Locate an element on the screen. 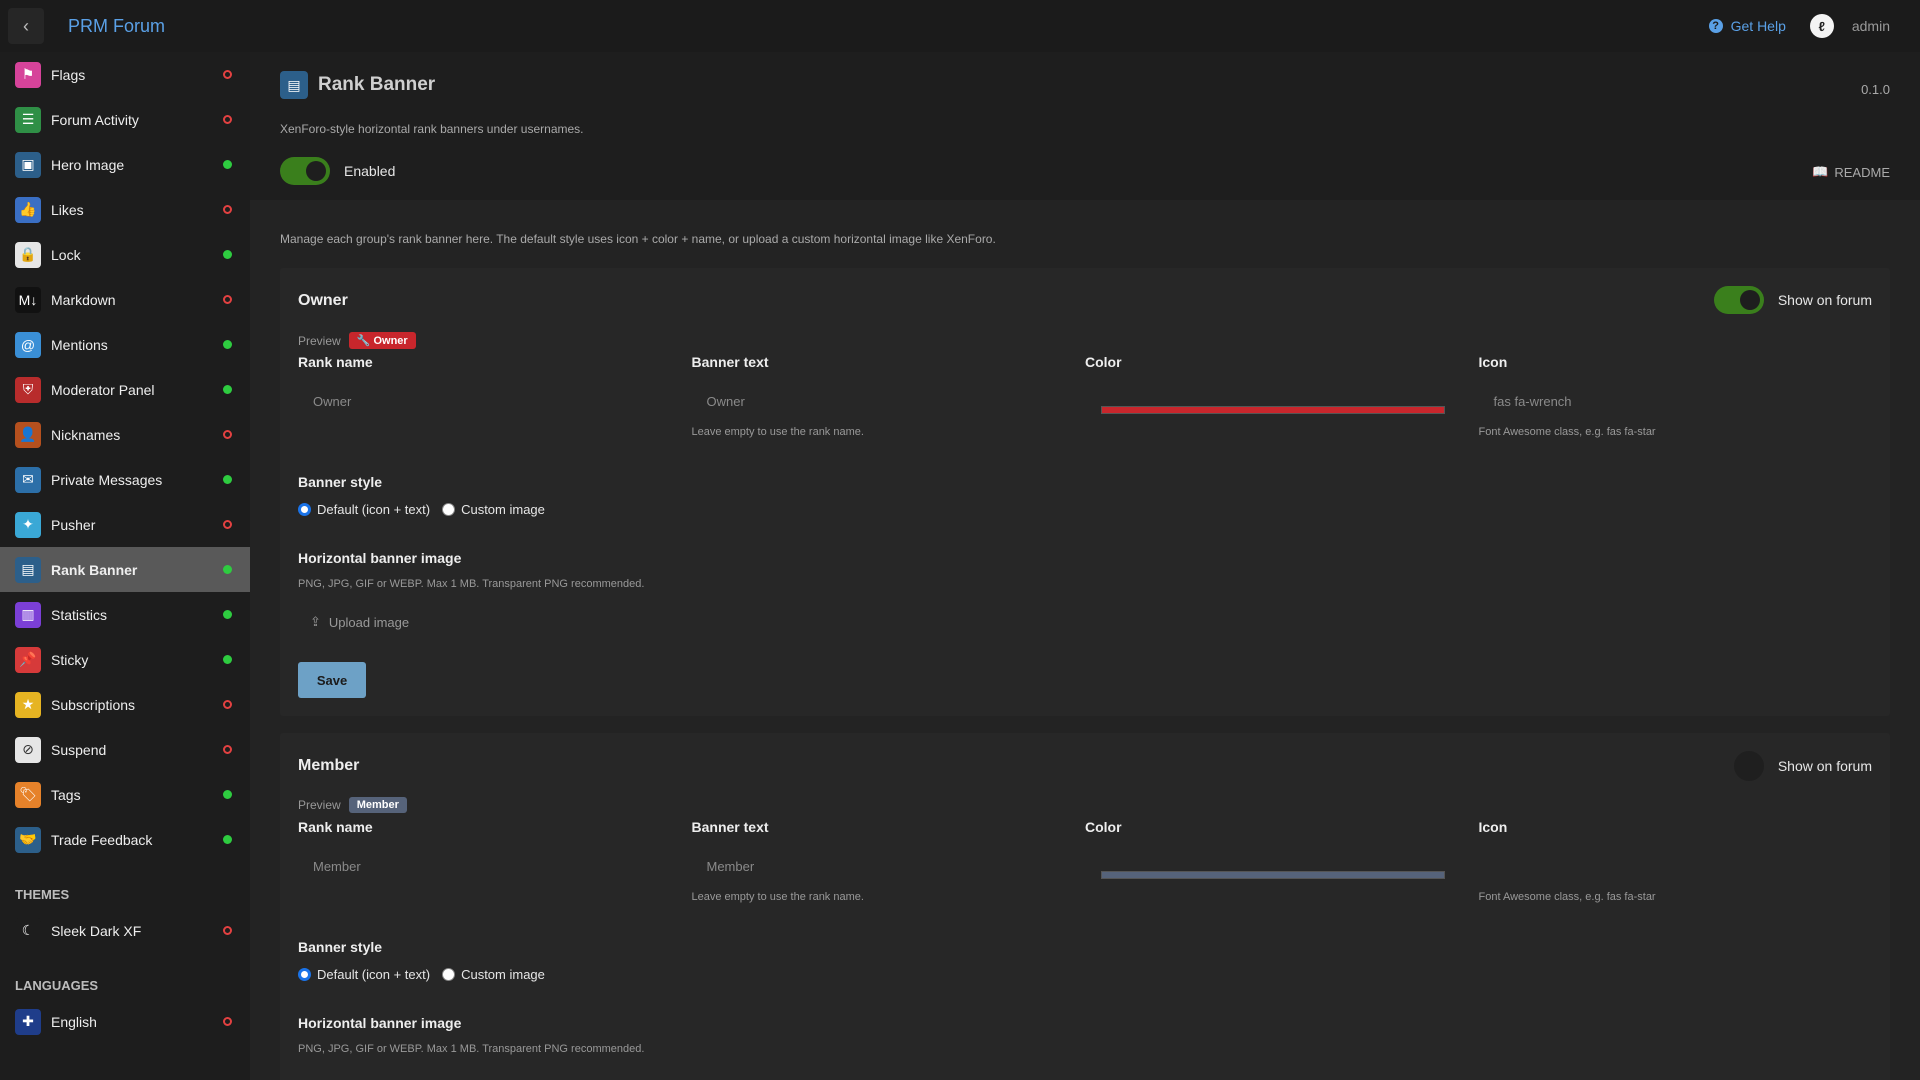 Image resolution: width=1920 pixels, height=1080 pixels. sidebar-item-mentions: @ Mentions is located at coordinates (125, 344).